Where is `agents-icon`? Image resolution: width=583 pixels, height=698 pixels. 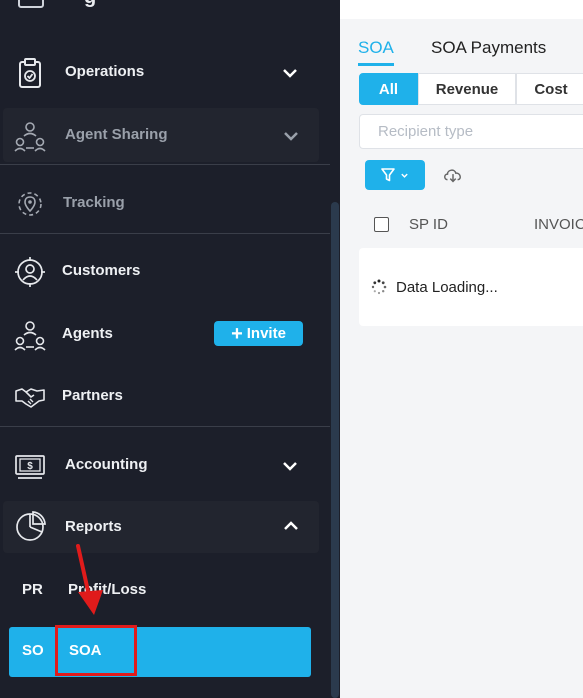
agents-icon is located at coordinates (30, 336).